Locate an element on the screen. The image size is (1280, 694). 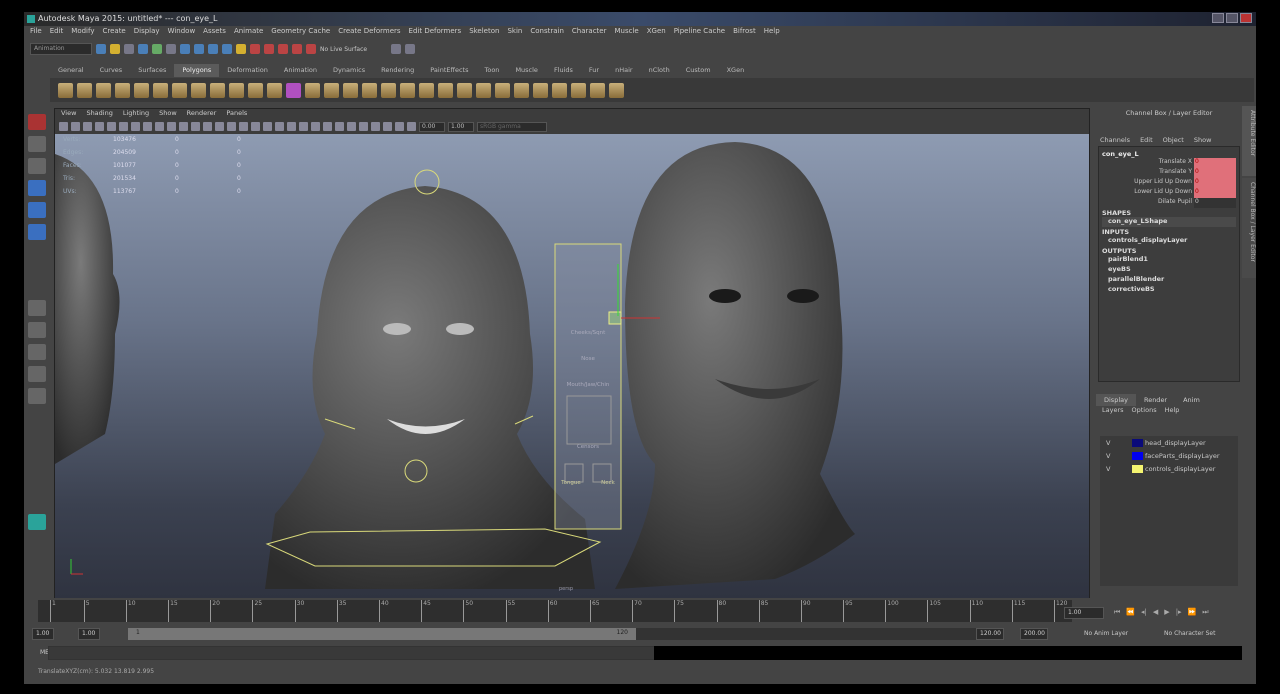
menu-create: Create is located at coordinates (113, 33).